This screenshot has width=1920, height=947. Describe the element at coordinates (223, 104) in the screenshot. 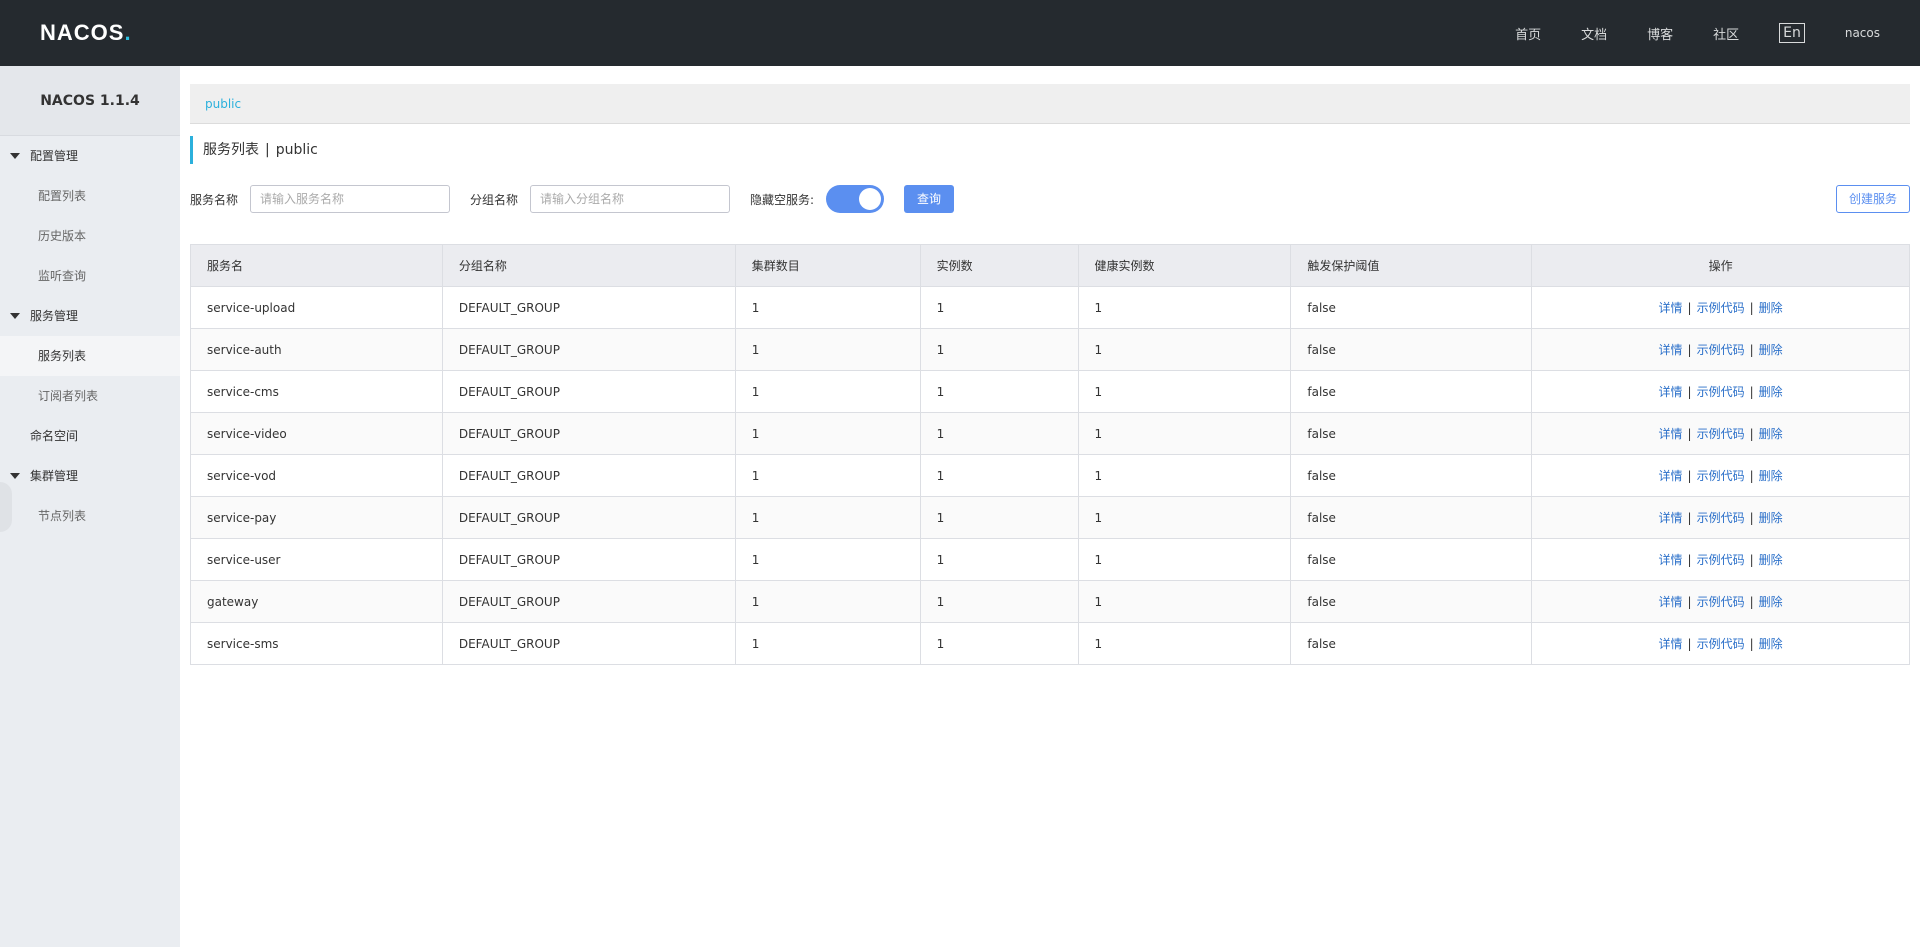

I see `namespace-link: public` at that location.